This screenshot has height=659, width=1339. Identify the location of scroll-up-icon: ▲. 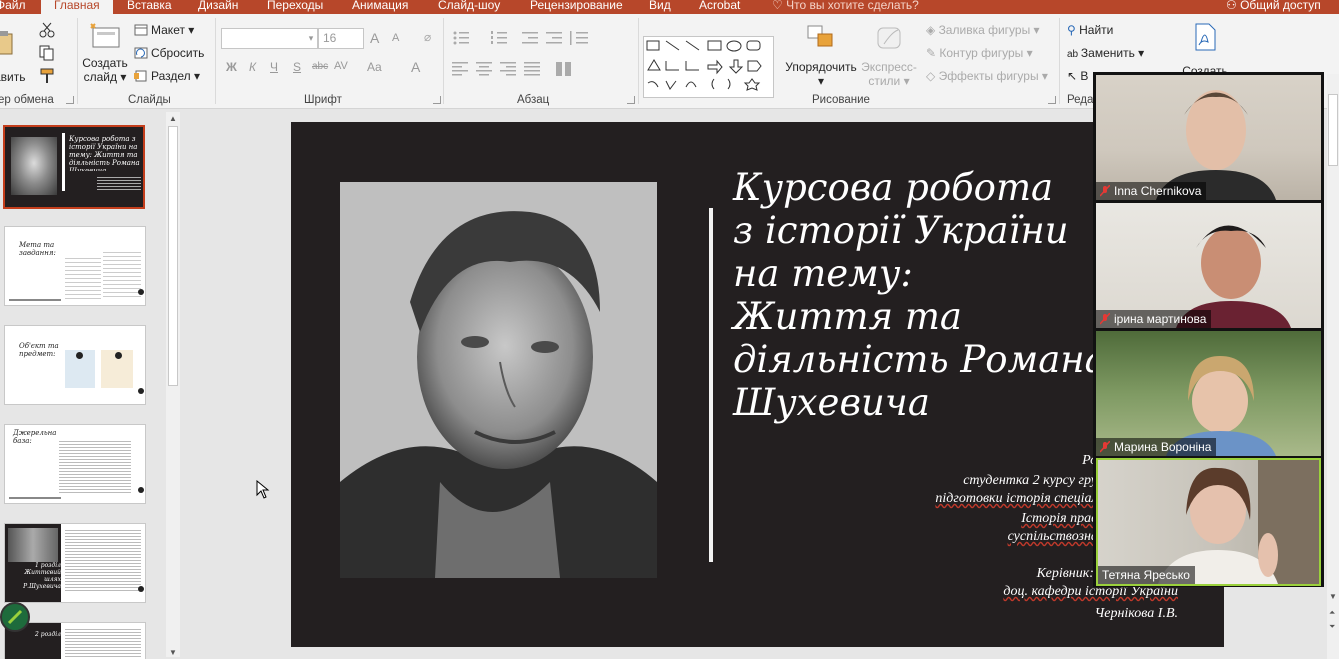
(173, 118).